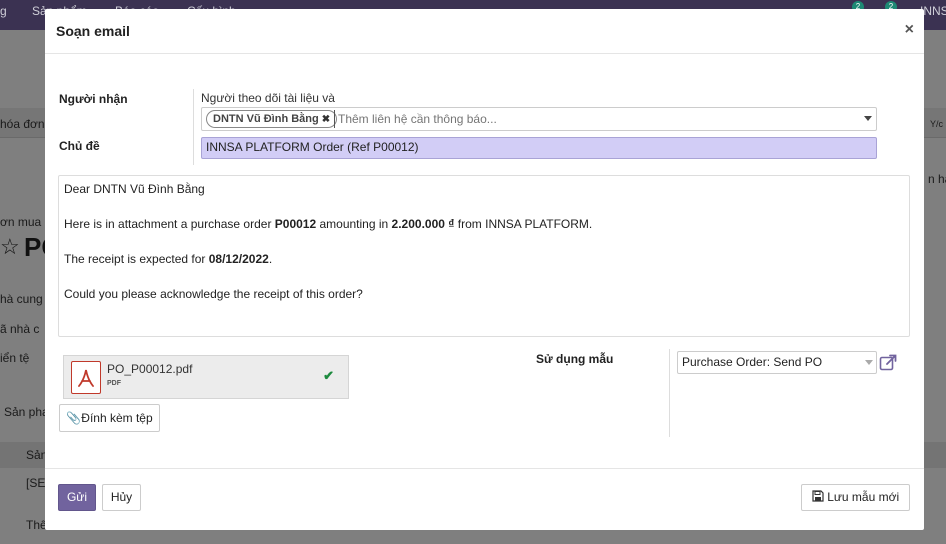 The width and height of the screenshot is (946, 544). What do you see at coordinates (109, 418) in the screenshot?
I see `attach-file-button: 📎Đính kèm tệp` at bounding box center [109, 418].